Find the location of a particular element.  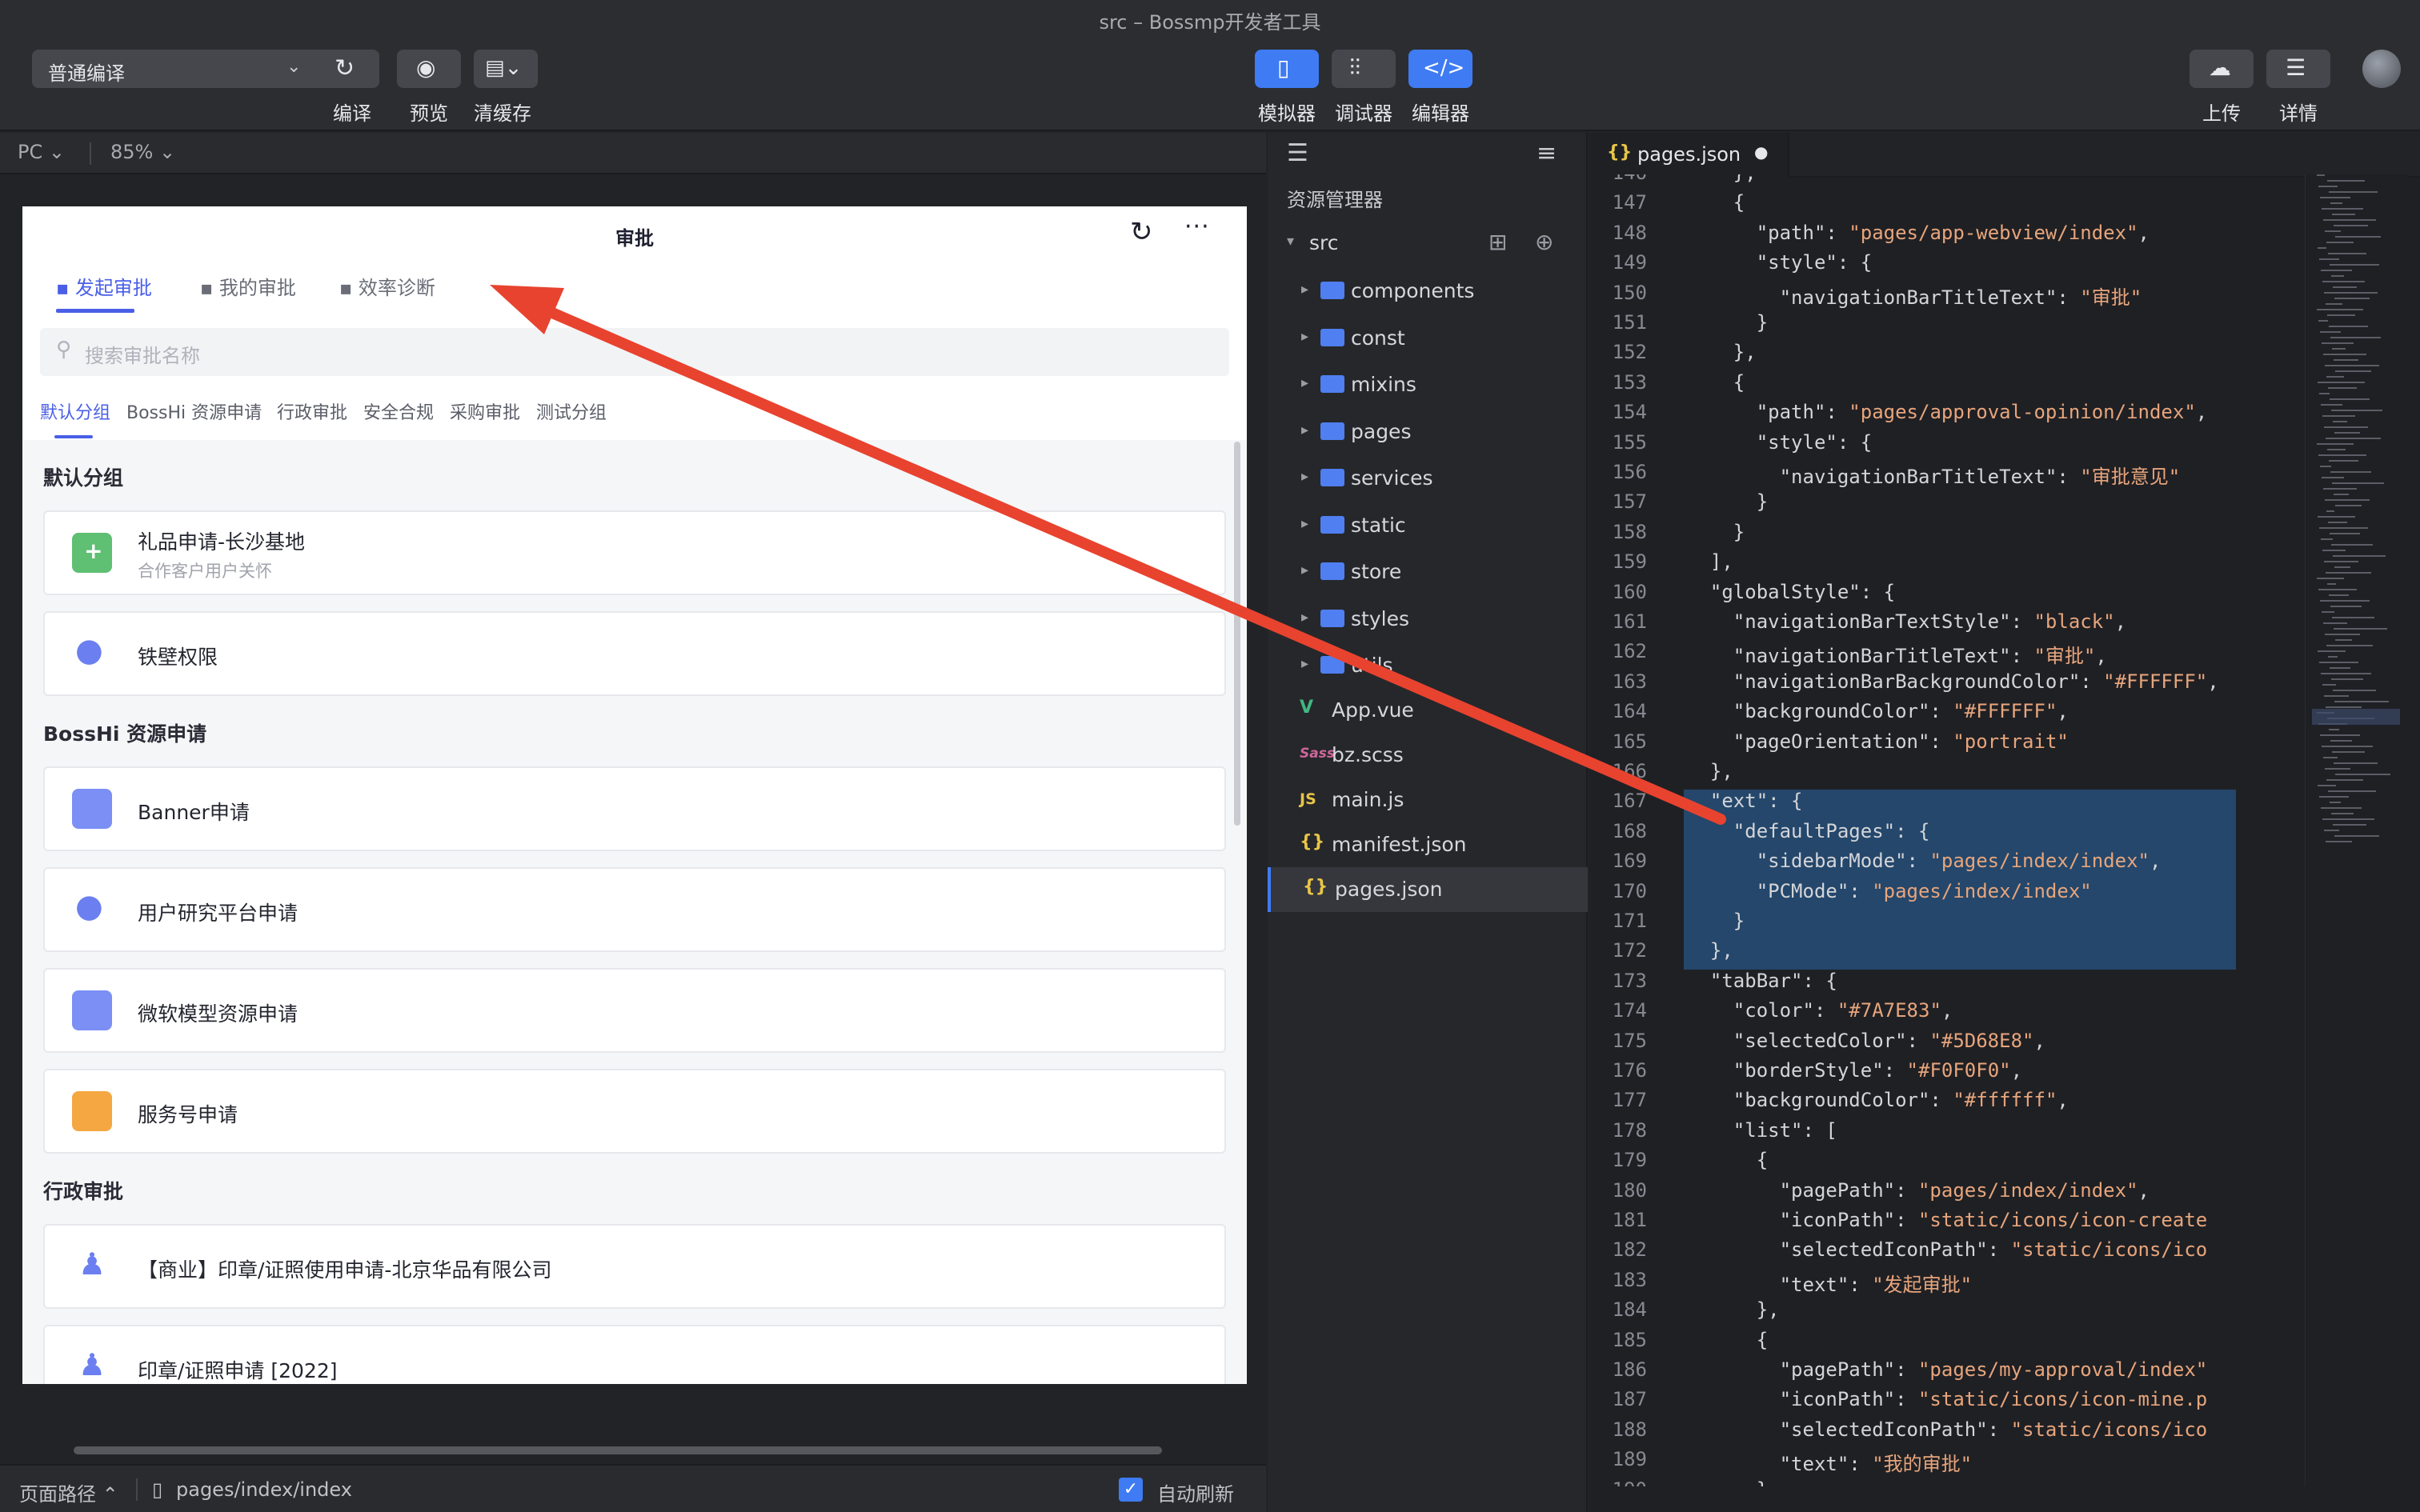

device-select: PC ⌄ is located at coordinates (41, 152).